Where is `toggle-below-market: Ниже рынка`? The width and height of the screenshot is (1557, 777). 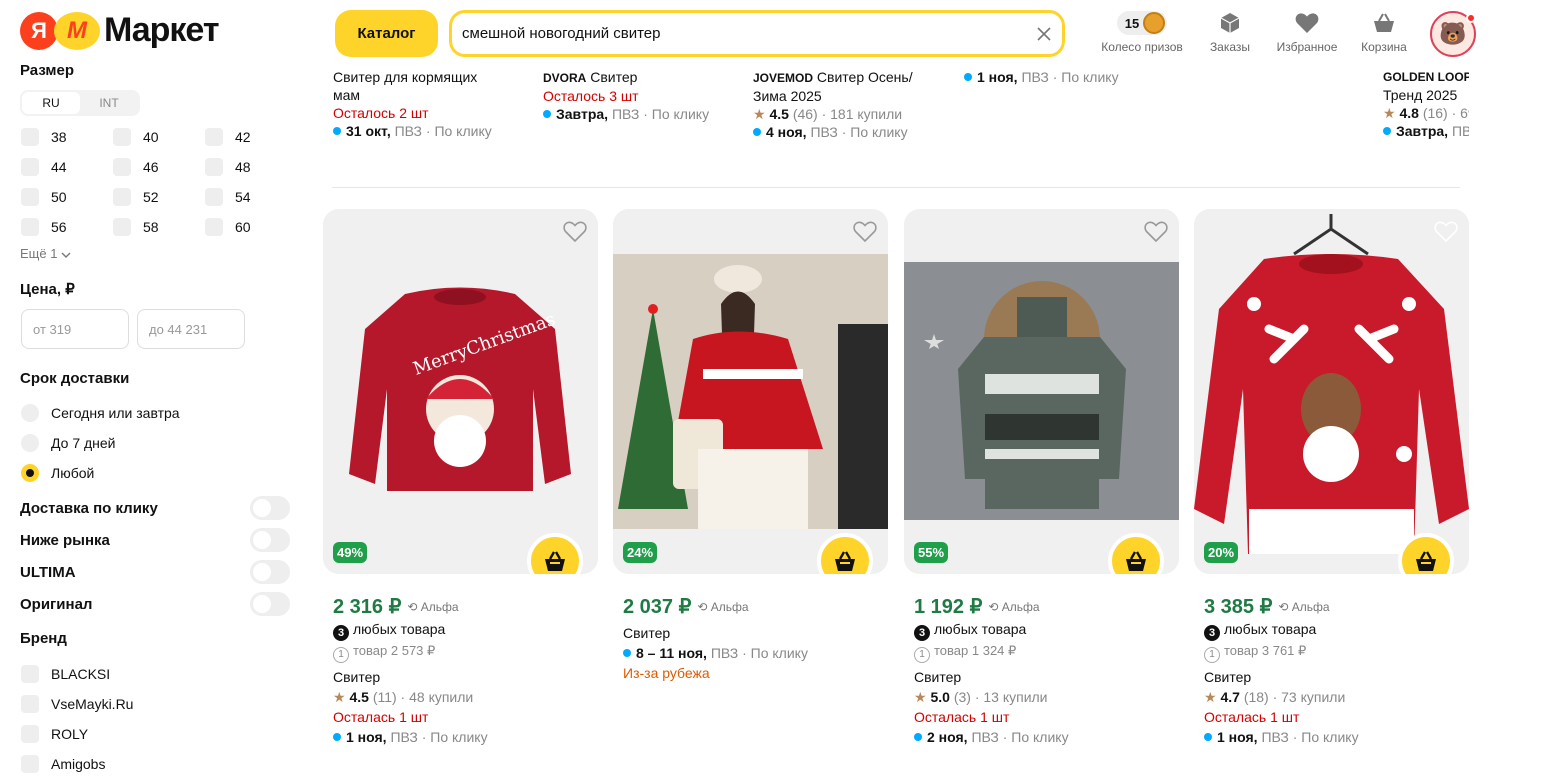 toggle-below-market: Ниже рынка is located at coordinates (155, 540).